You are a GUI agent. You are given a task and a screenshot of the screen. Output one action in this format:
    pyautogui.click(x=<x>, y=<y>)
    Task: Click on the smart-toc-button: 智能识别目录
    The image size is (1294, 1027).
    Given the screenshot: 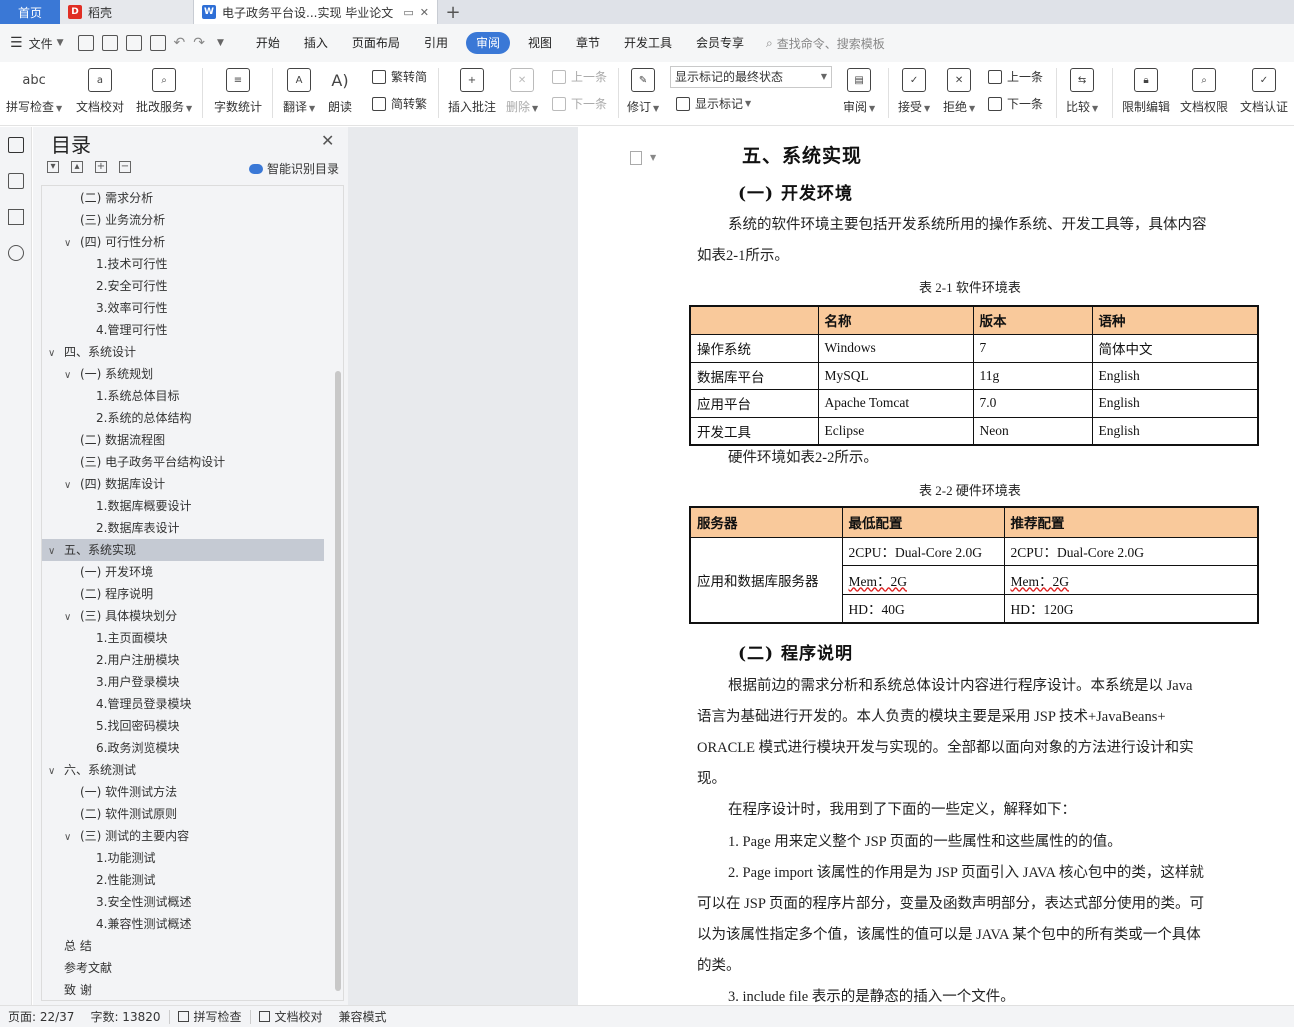 What is the action you would take?
    pyautogui.click(x=294, y=168)
    